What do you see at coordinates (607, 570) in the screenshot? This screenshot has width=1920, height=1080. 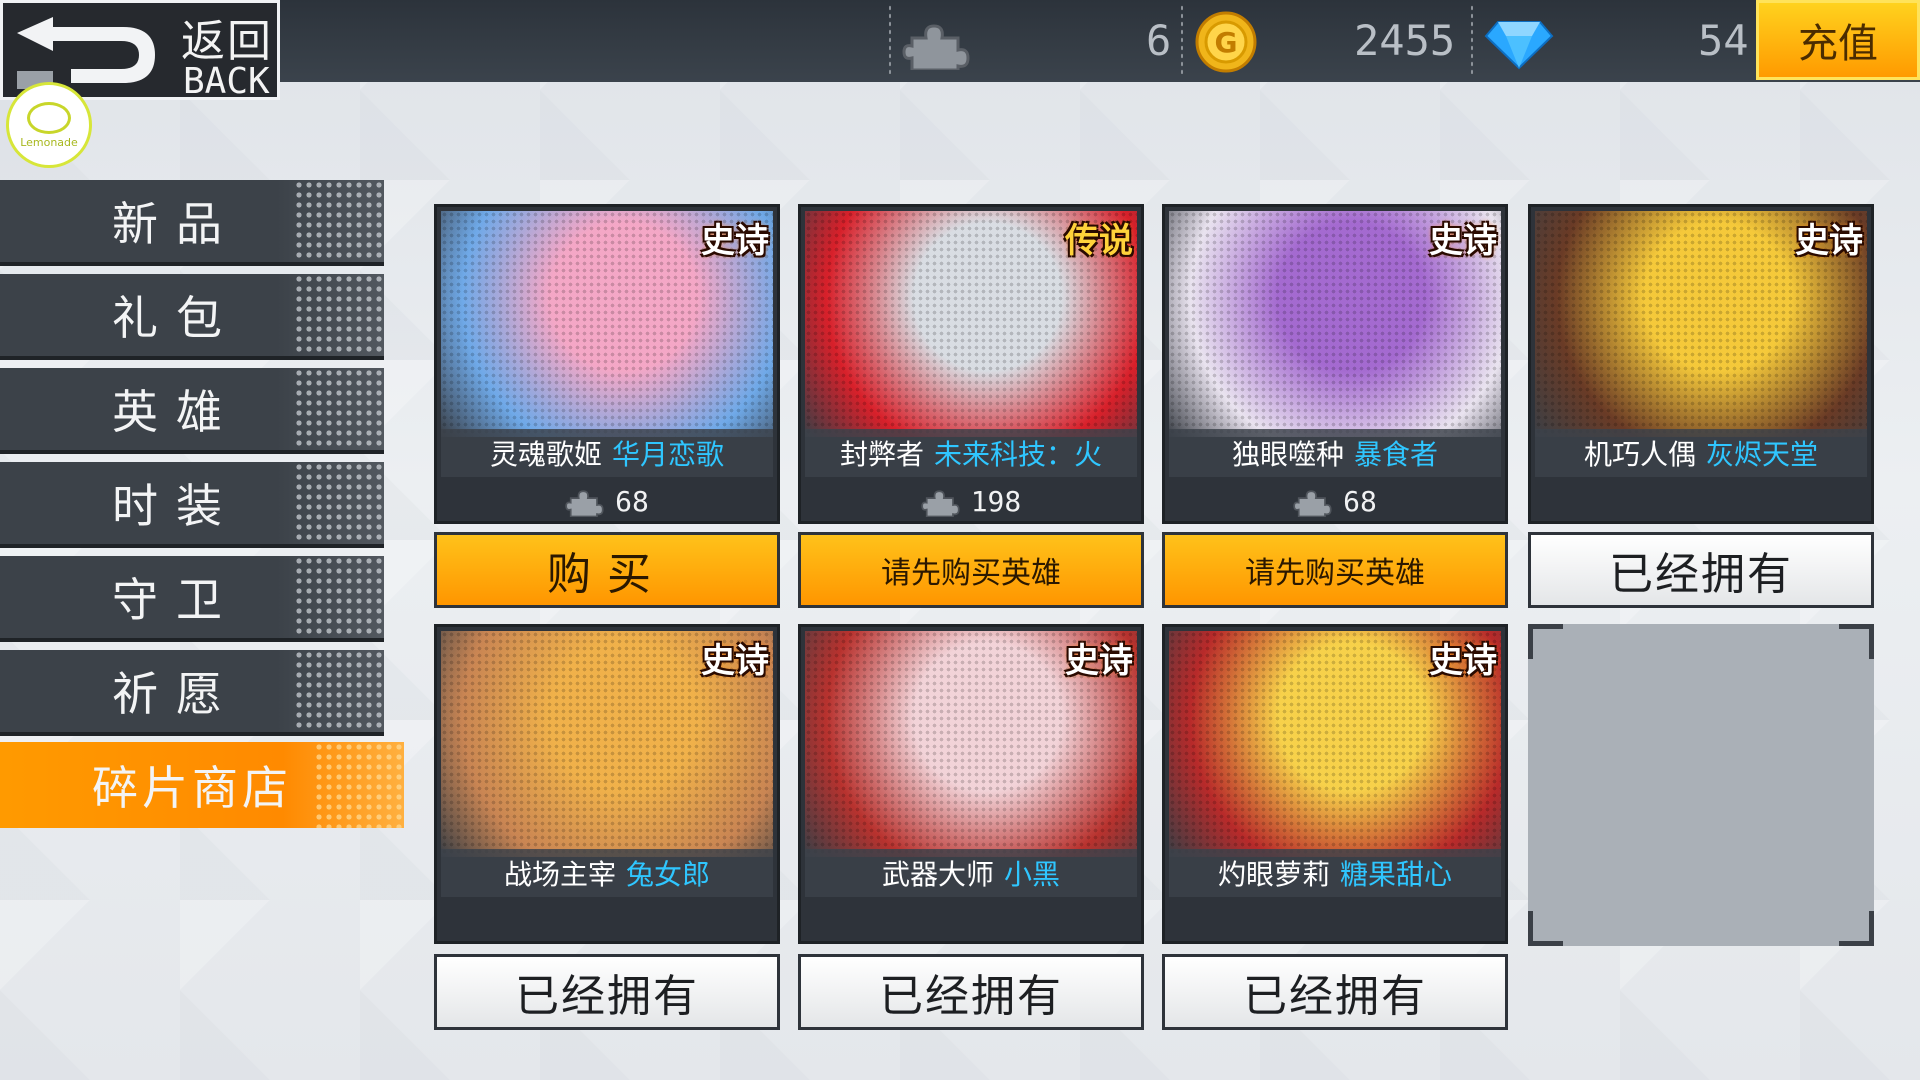 I see `buy-button: 购买` at bounding box center [607, 570].